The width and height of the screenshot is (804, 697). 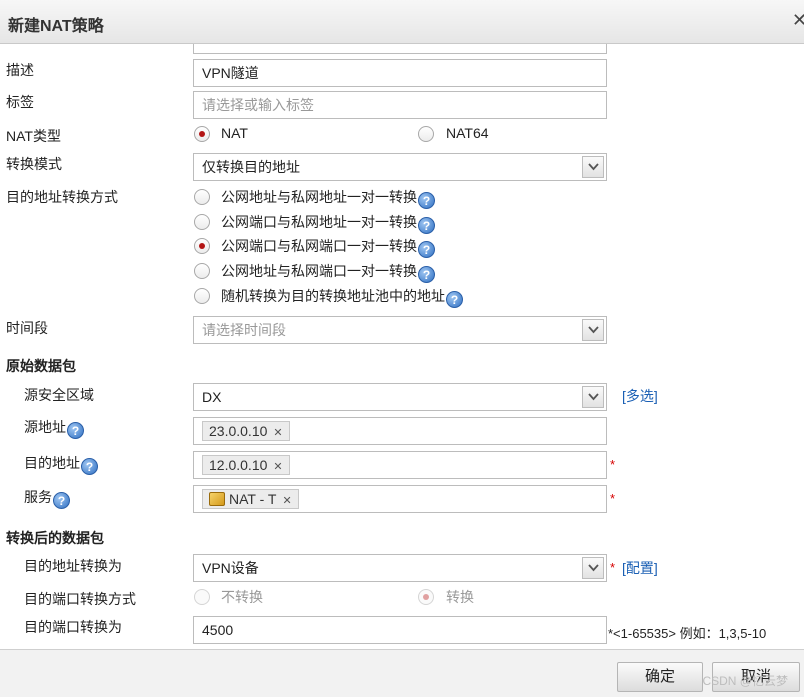 I want to click on original-packet-section-title: 原始数据包, so click(x=41, y=366).